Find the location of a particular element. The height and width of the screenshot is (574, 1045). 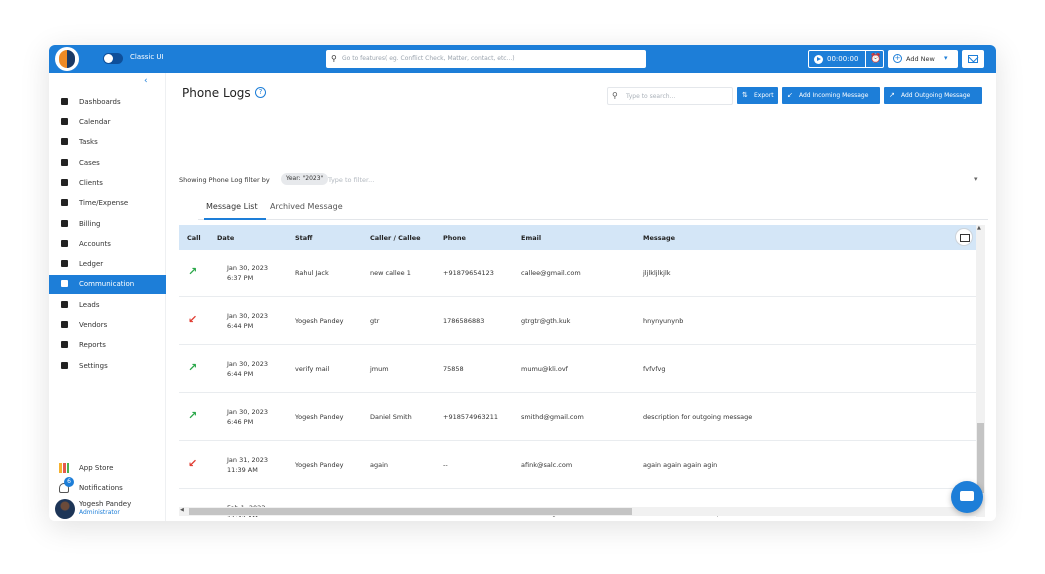

sidebar-item-ledger: Ledger is located at coordinates (107, 264).